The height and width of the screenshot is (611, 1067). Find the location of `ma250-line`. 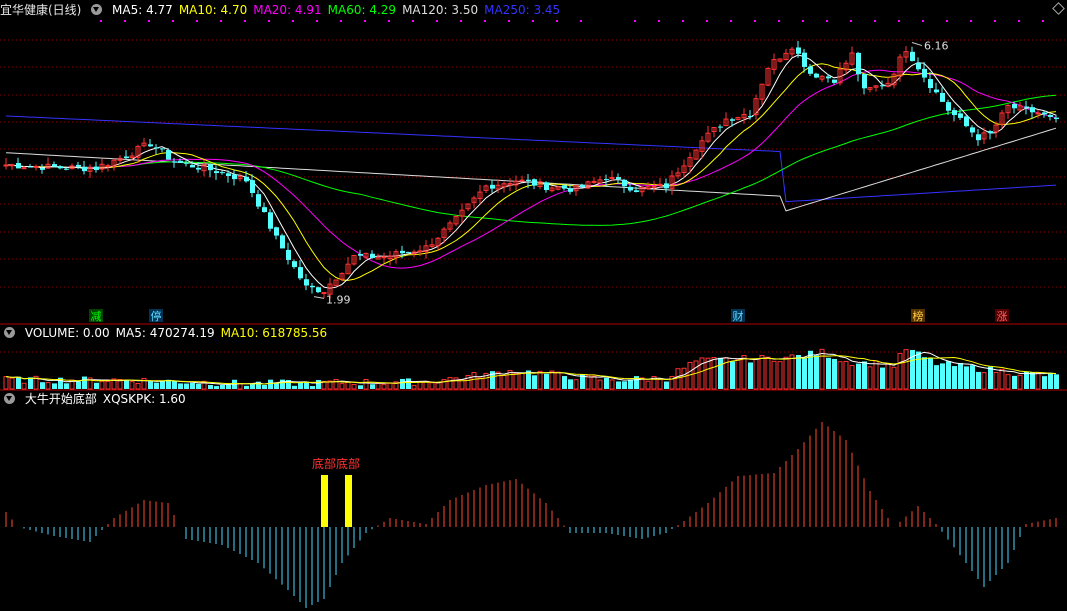

ma250-line is located at coordinates (531, 159).